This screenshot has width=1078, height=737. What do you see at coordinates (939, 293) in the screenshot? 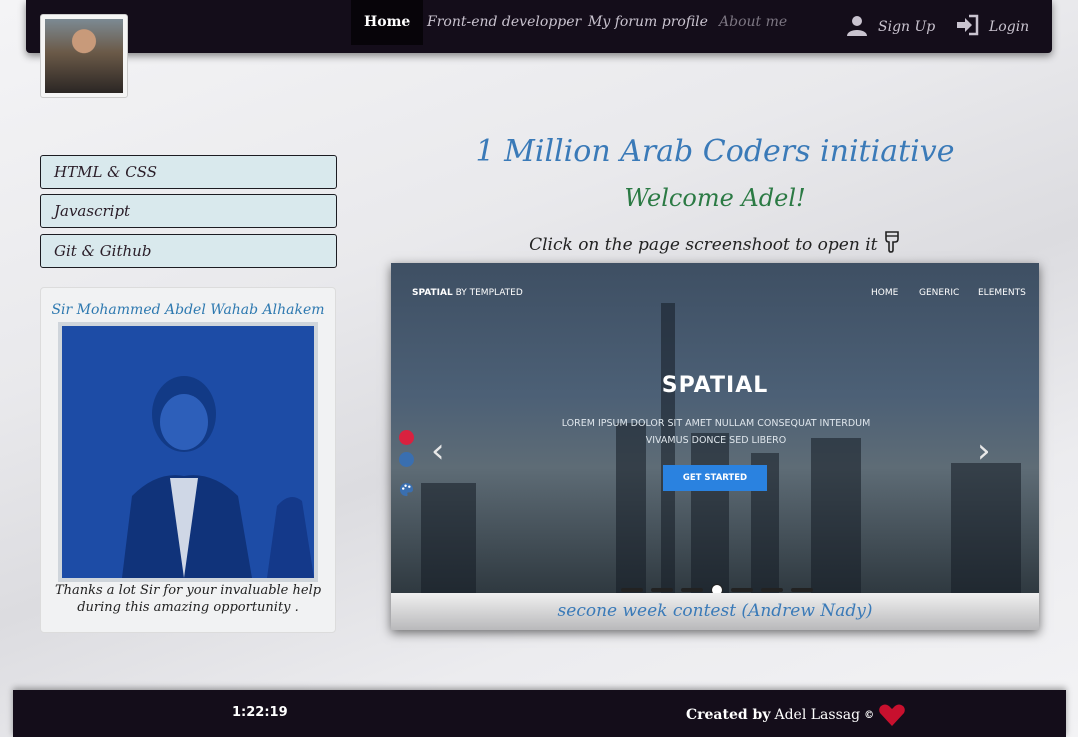
I see `slide-nav-generic: GENERIC` at bounding box center [939, 293].